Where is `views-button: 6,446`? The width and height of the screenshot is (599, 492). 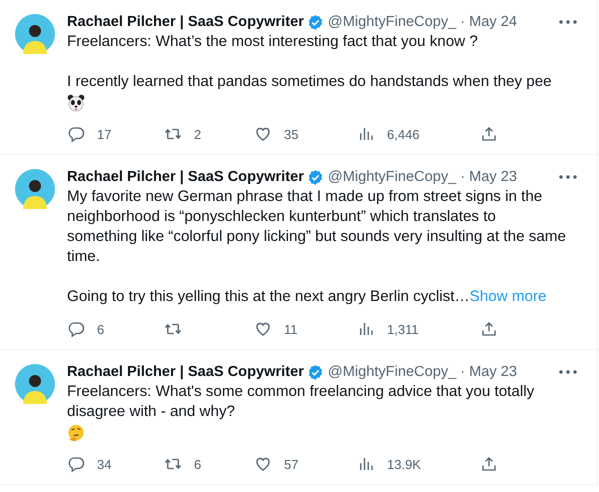 views-button: 6,446 is located at coordinates (418, 134).